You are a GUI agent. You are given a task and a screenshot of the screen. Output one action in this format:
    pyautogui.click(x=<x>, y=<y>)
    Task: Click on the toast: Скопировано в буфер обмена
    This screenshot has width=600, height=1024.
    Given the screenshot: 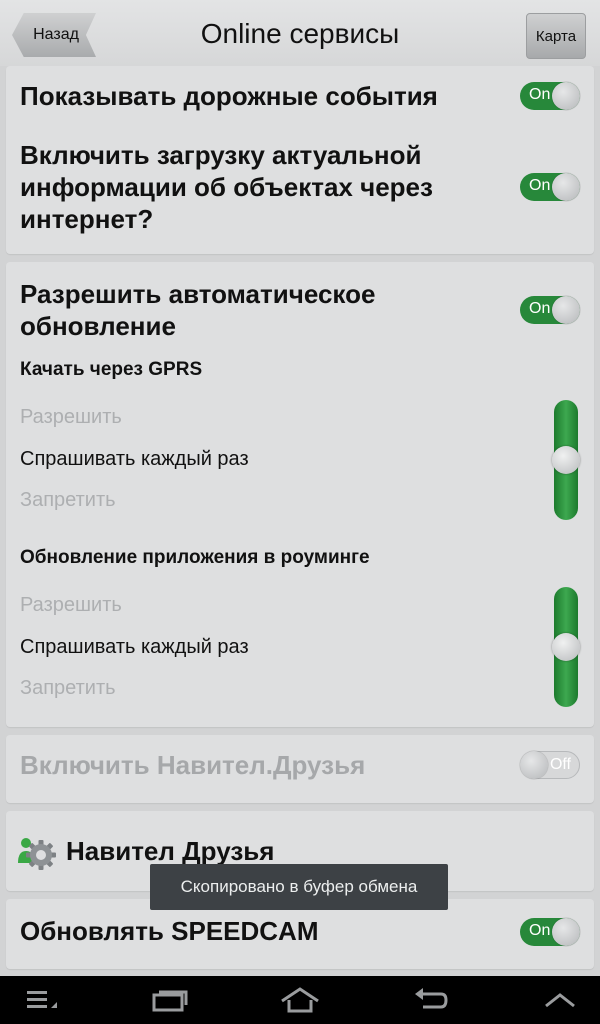 What is the action you would take?
    pyautogui.click(x=299, y=887)
    